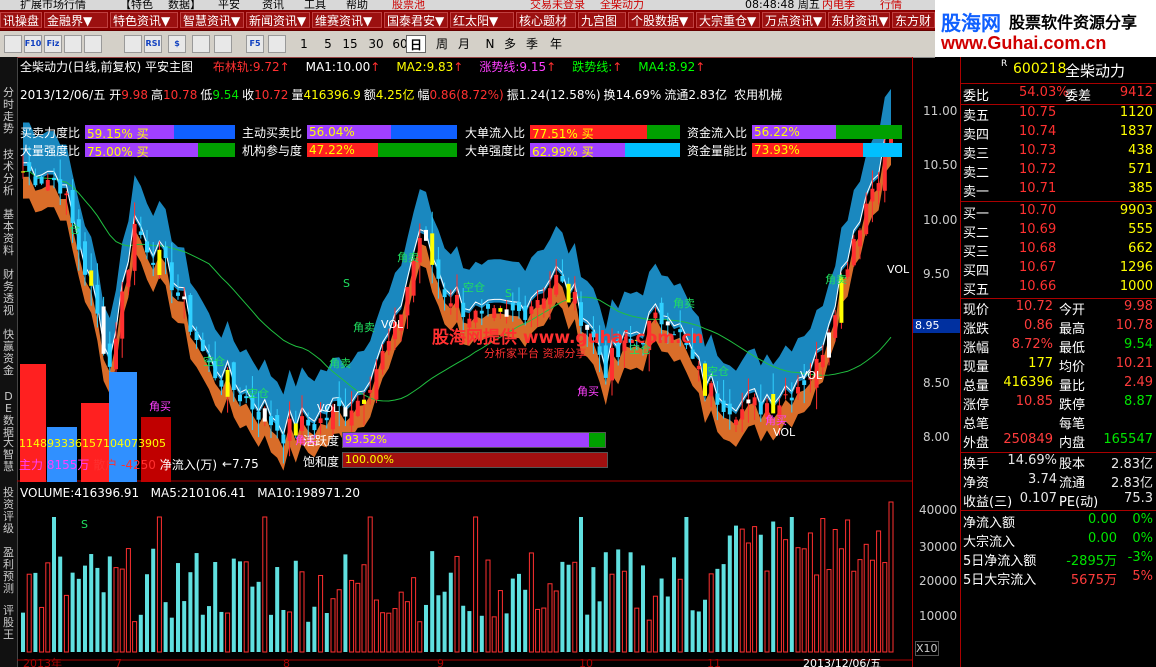 The width and height of the screenshot is (1156, 667). Describe the element at coordinates (1142, 576) in the screenshot. I see `flow-pct: 5%` at that location.